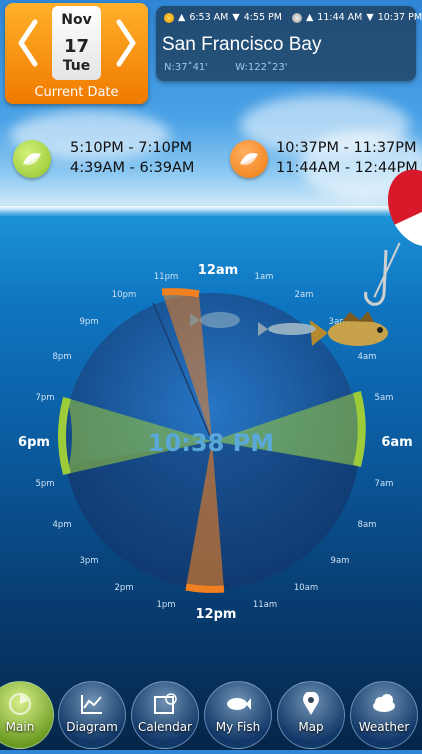 The height and width of the screenshot is (754, 422). What do you see at coordinates (34, 442) in the screenshot?
I see `label-6pm: 6pm` at bounding box center [34, 442].